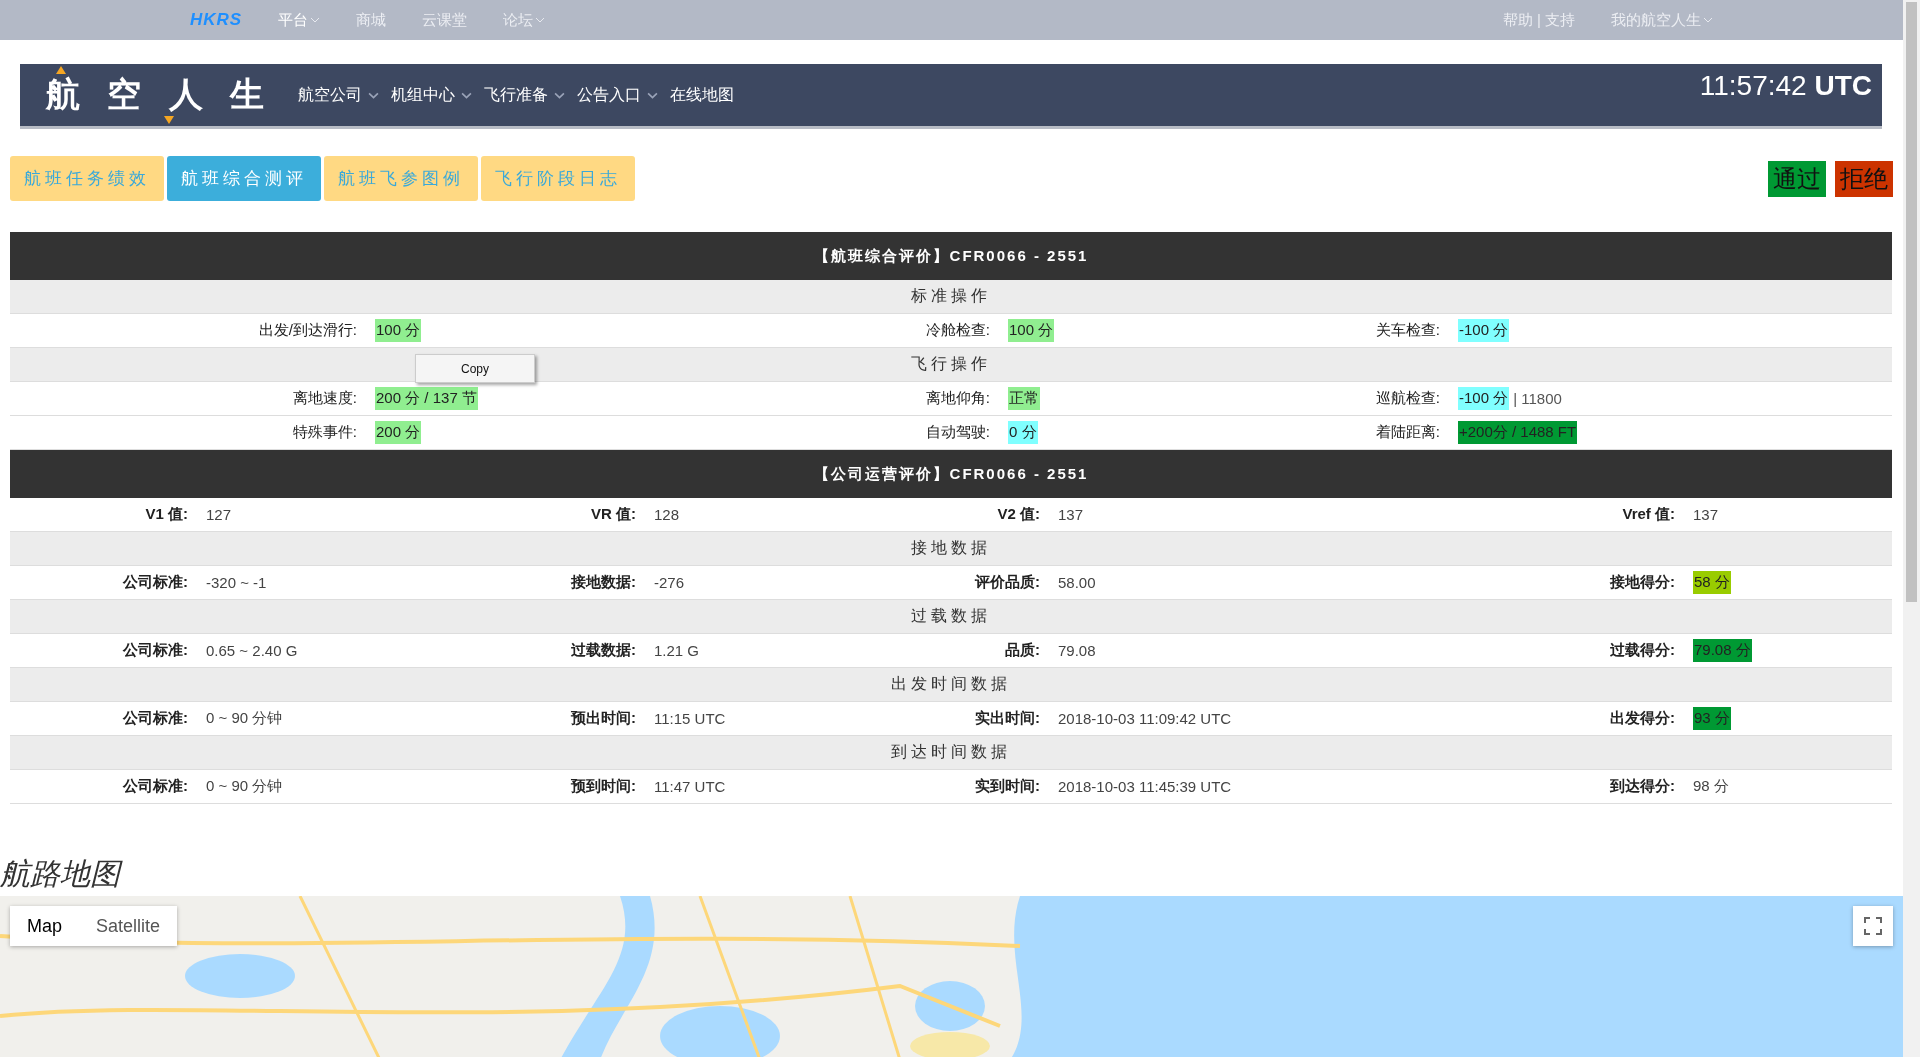 The image size is (1920, 1057). I want to click on approve-button: 通过, so click(1797, 178).